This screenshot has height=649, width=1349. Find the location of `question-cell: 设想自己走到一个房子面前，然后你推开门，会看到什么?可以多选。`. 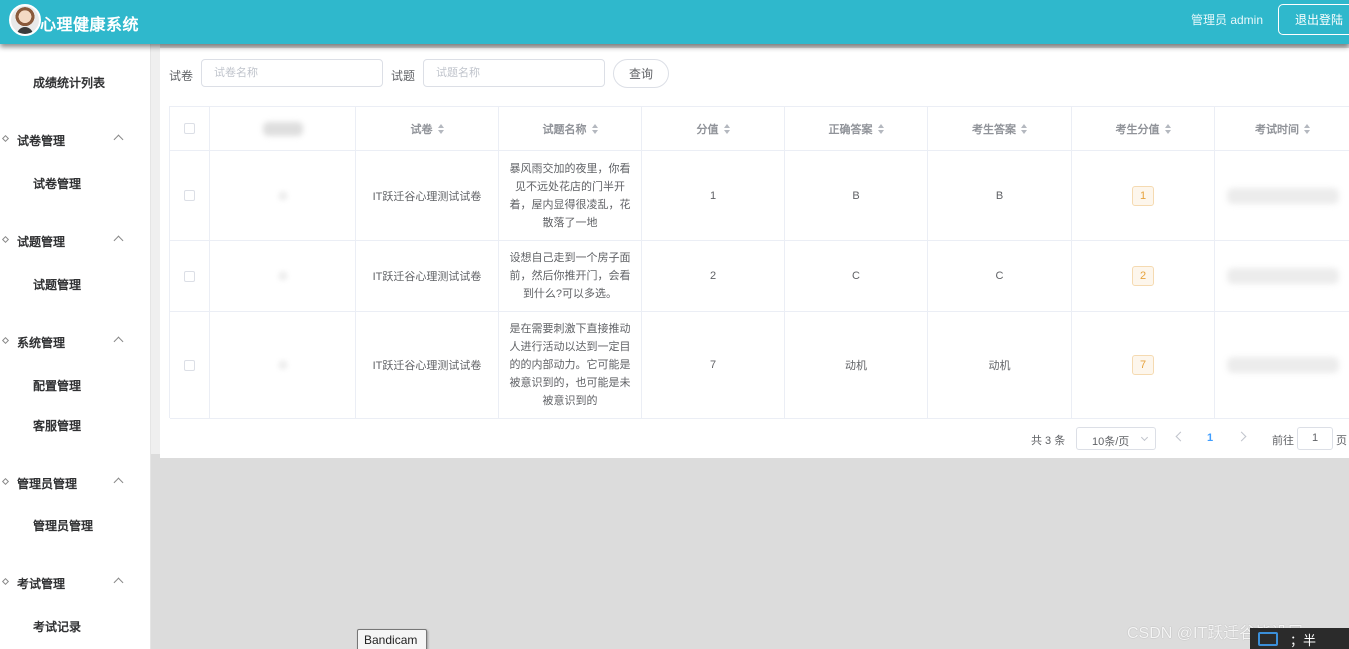

question-cell: 设想自己走到一个房子面前，然后你推开门，会看到什么?可以多选。 is located at coordinates (570, 276).